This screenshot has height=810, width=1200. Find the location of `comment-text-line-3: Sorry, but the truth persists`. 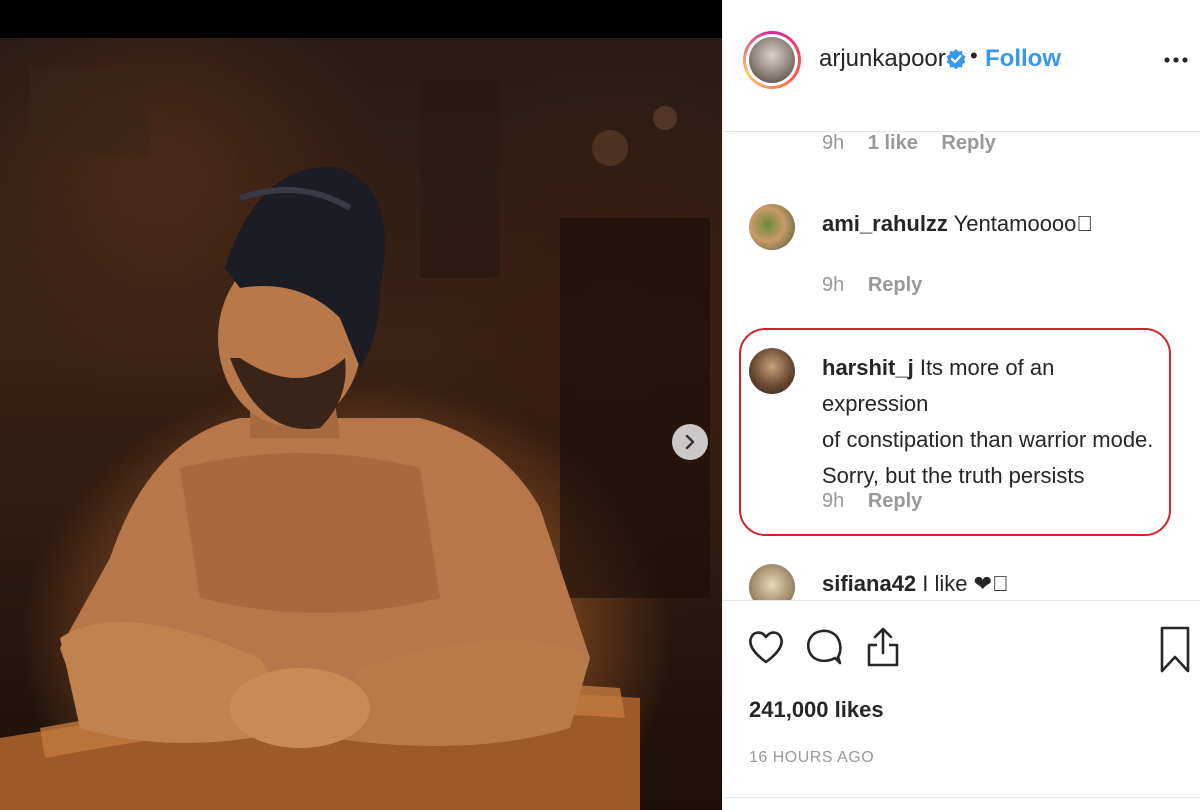

comment-text-line-3: Sorry, but the truth persists is located at coordinates (953, 475).